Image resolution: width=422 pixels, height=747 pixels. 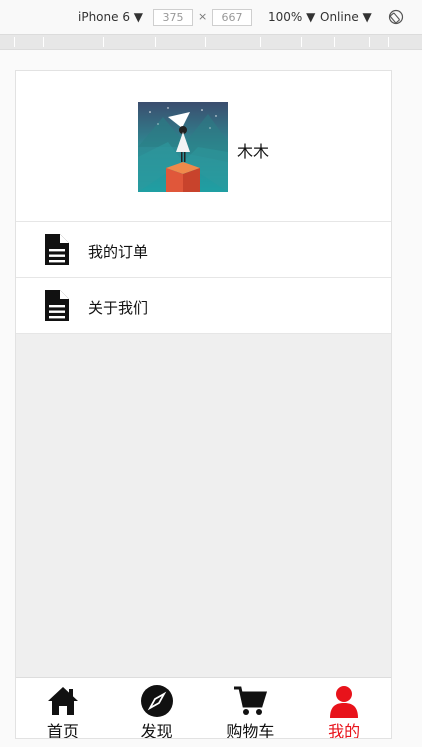 I want to click on user-icon, so click(x=344, y=702).